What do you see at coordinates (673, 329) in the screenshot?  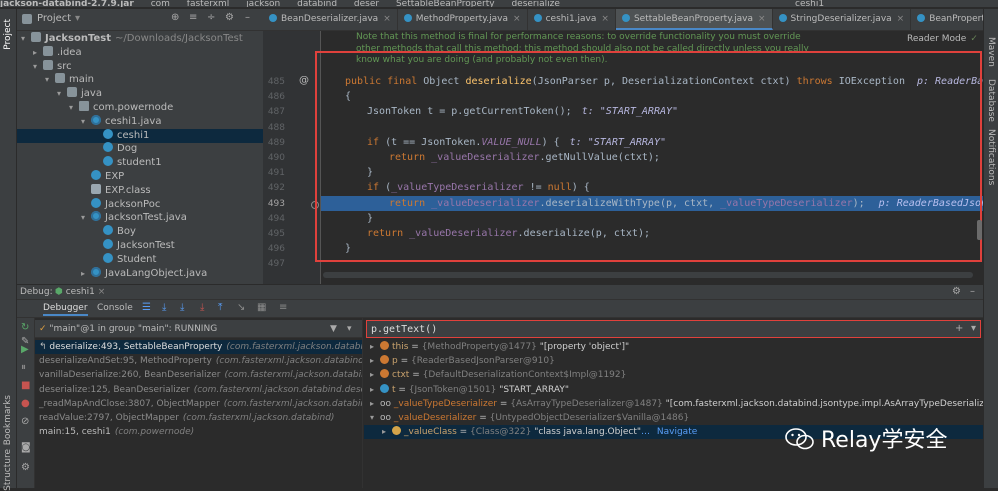 I see `evaluate-expression-field: p.getText() + ▾` at bounding box center [673, 329].